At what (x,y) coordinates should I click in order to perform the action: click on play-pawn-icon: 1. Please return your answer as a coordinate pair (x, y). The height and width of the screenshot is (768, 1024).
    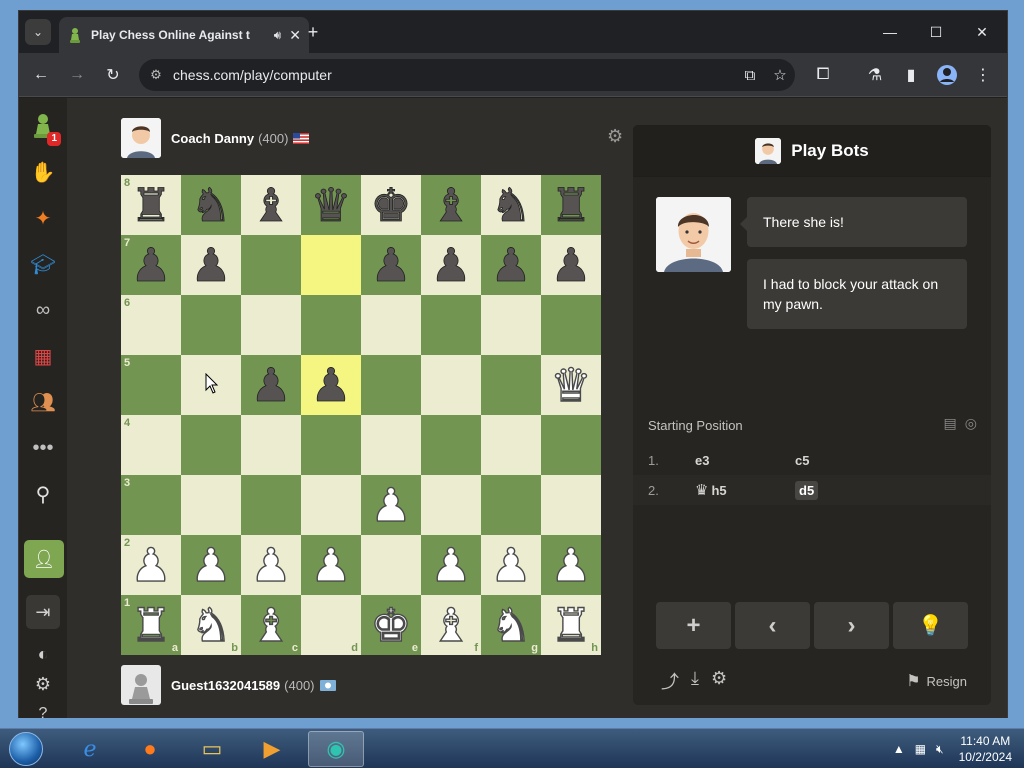
    Looking at the image, I should click on (44, 128).